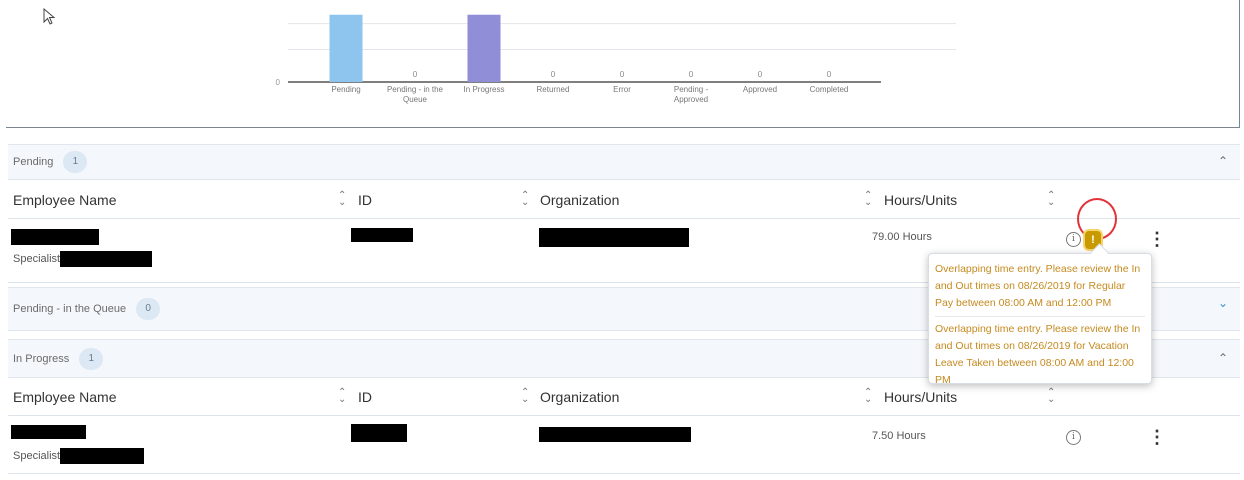  Describe the element at coordinates (345, 89) in the screenshot. I see `x-tick-label: Pending` at that location.